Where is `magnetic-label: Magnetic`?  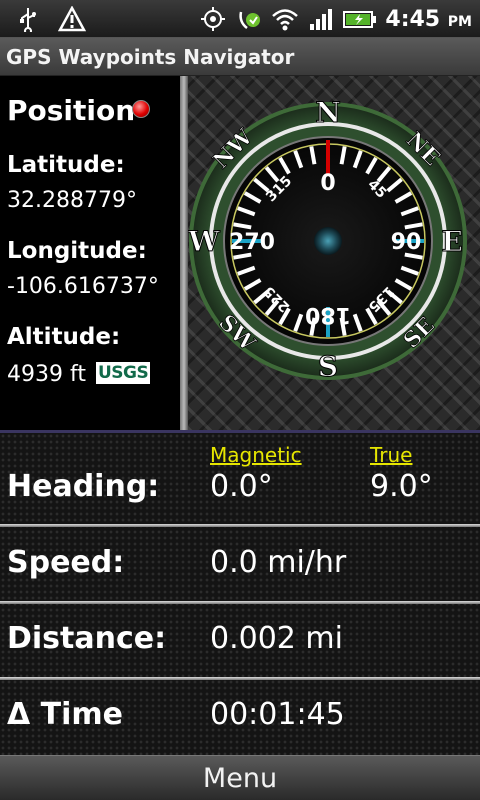 magnetic-label: Magnetic is located at coordinates (256, 455).